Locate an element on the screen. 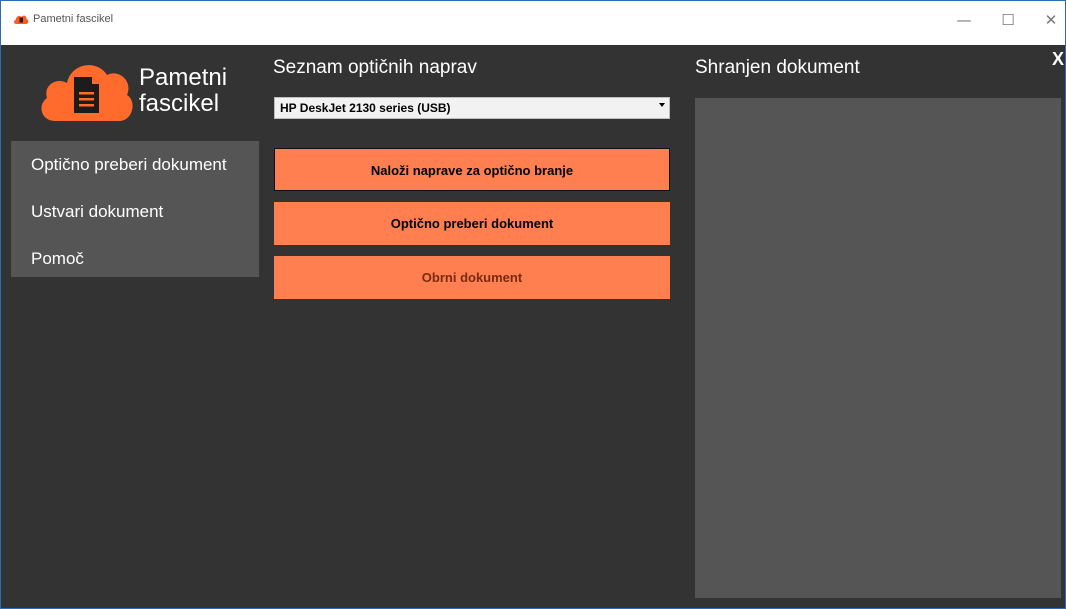 The image size is (1066, 609). scanner-list-title: Seznam optičnih naprav is located at coordinates (375, 67).